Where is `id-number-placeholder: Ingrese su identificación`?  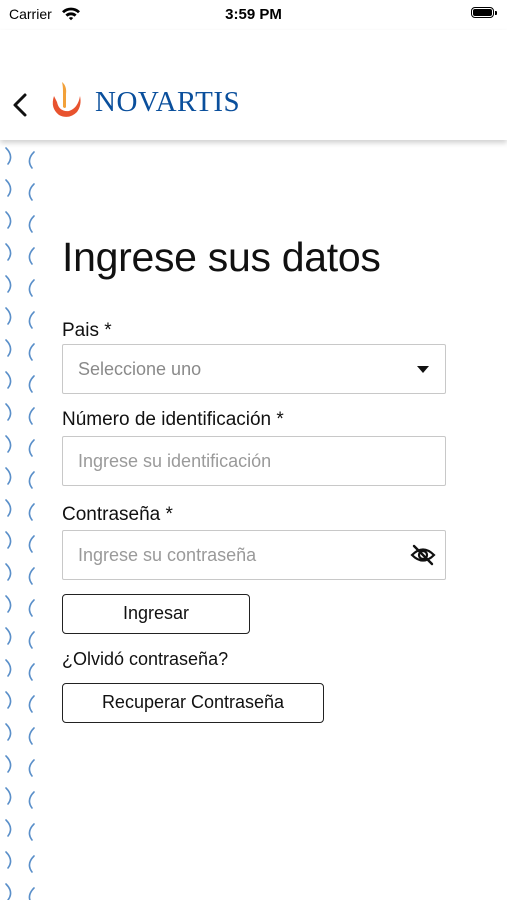 id-number-placeholder: Ingrese su identificación is located at coordinates (175, 461).